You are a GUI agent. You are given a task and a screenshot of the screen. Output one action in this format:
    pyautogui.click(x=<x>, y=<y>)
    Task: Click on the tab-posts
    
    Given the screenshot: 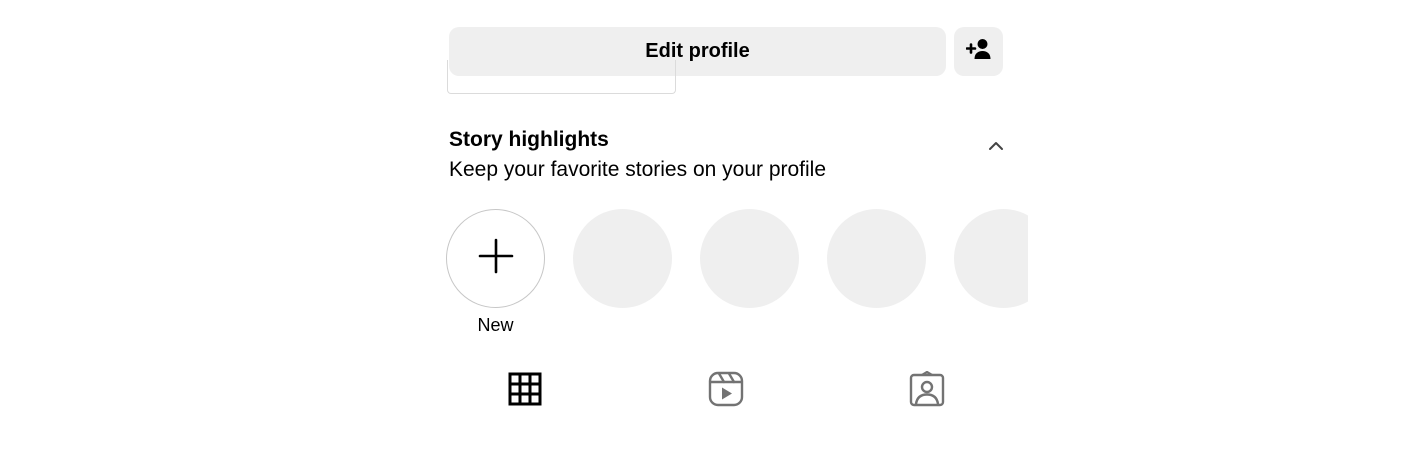 What is the action you would take?
    pyautogui.click(x=525, y=391)
    